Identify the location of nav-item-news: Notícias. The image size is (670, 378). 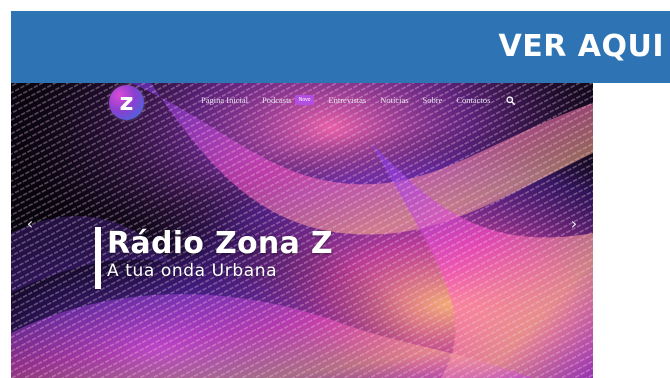
(394, 100).